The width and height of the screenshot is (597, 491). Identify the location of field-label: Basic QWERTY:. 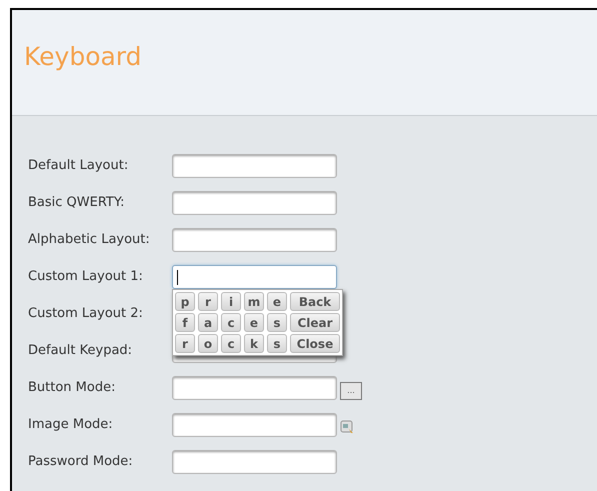
(77, 203).